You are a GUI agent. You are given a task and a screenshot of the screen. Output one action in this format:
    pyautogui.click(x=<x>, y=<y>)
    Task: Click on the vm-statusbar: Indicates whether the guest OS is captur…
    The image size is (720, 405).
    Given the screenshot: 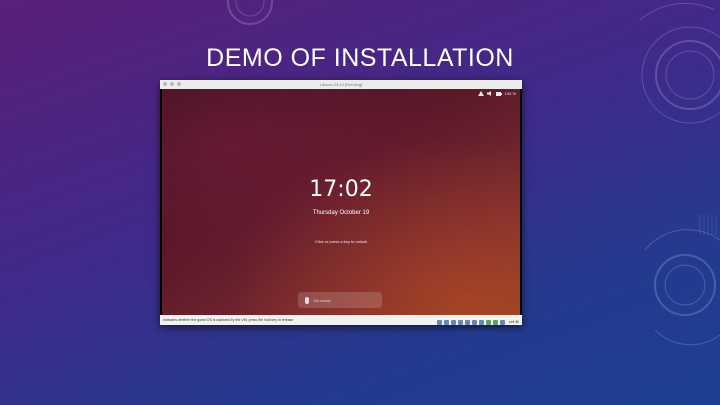 What is the action you would take?
    pyautogui.click(x=341, y=320)
    